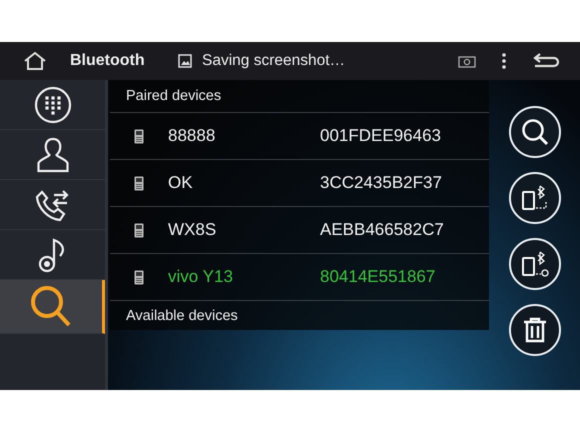 This screenshot has width=580, height=435. Describe the element at coordinates (181, 183) in the screenshot. I see `device-name: OK` at that location.